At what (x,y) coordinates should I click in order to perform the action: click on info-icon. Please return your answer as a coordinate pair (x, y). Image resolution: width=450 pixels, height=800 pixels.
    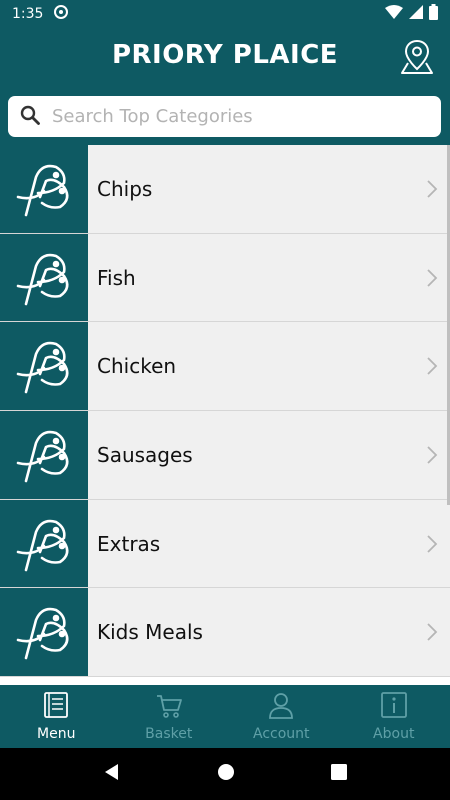
    Looking at the image, I should click on (394, 707).